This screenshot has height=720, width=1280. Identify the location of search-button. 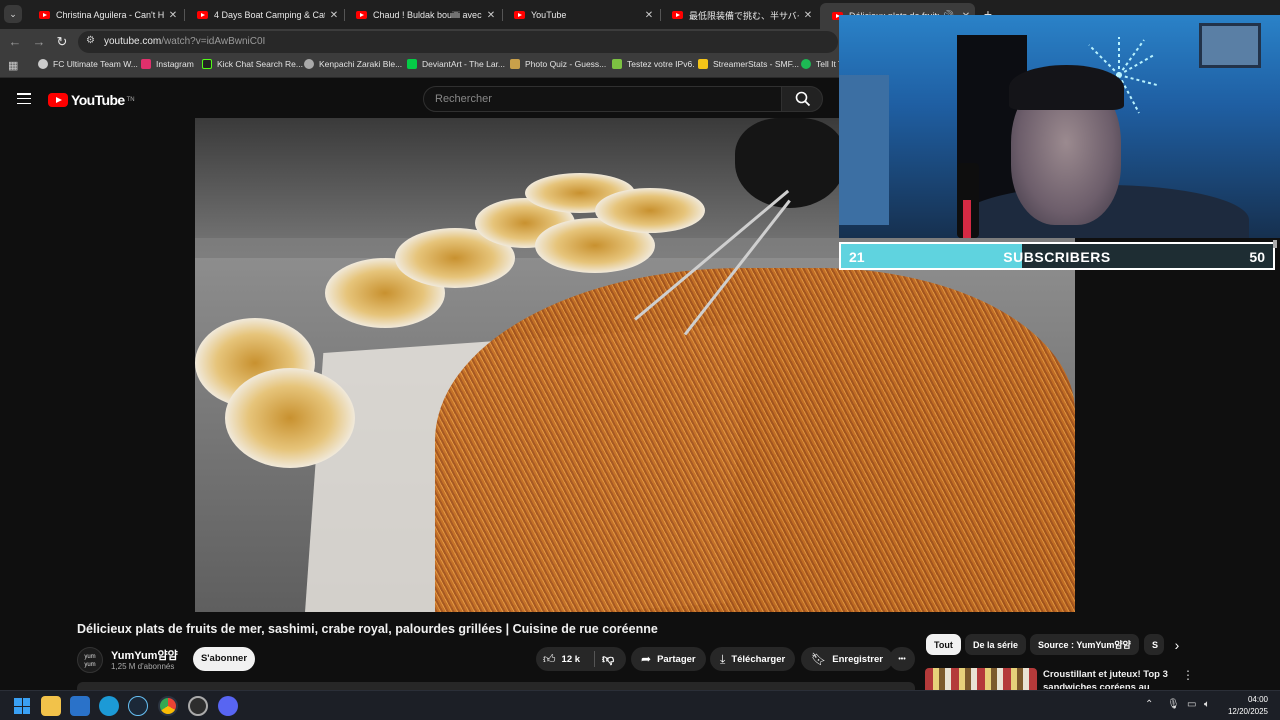
(802, 99).